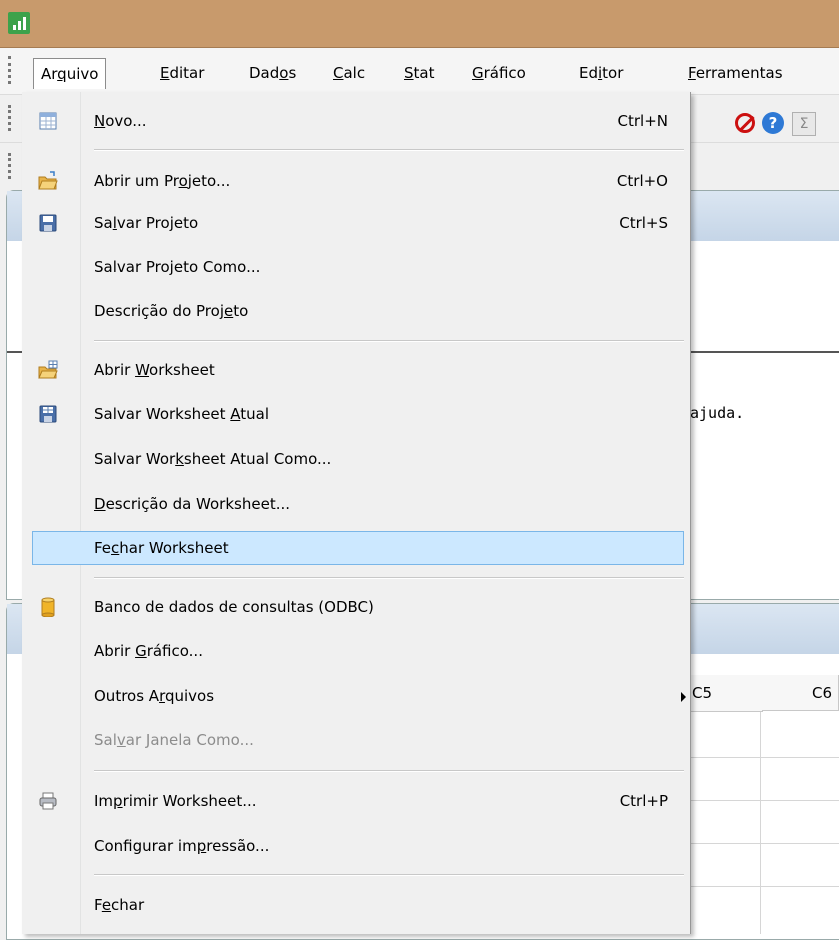 The height and width of the screenshot is (940, 839). What do you see at coordinates (643, 801) in the screenshot?
I see `shortcut-label: Ctrl+P` at bounding box center [643, 801].